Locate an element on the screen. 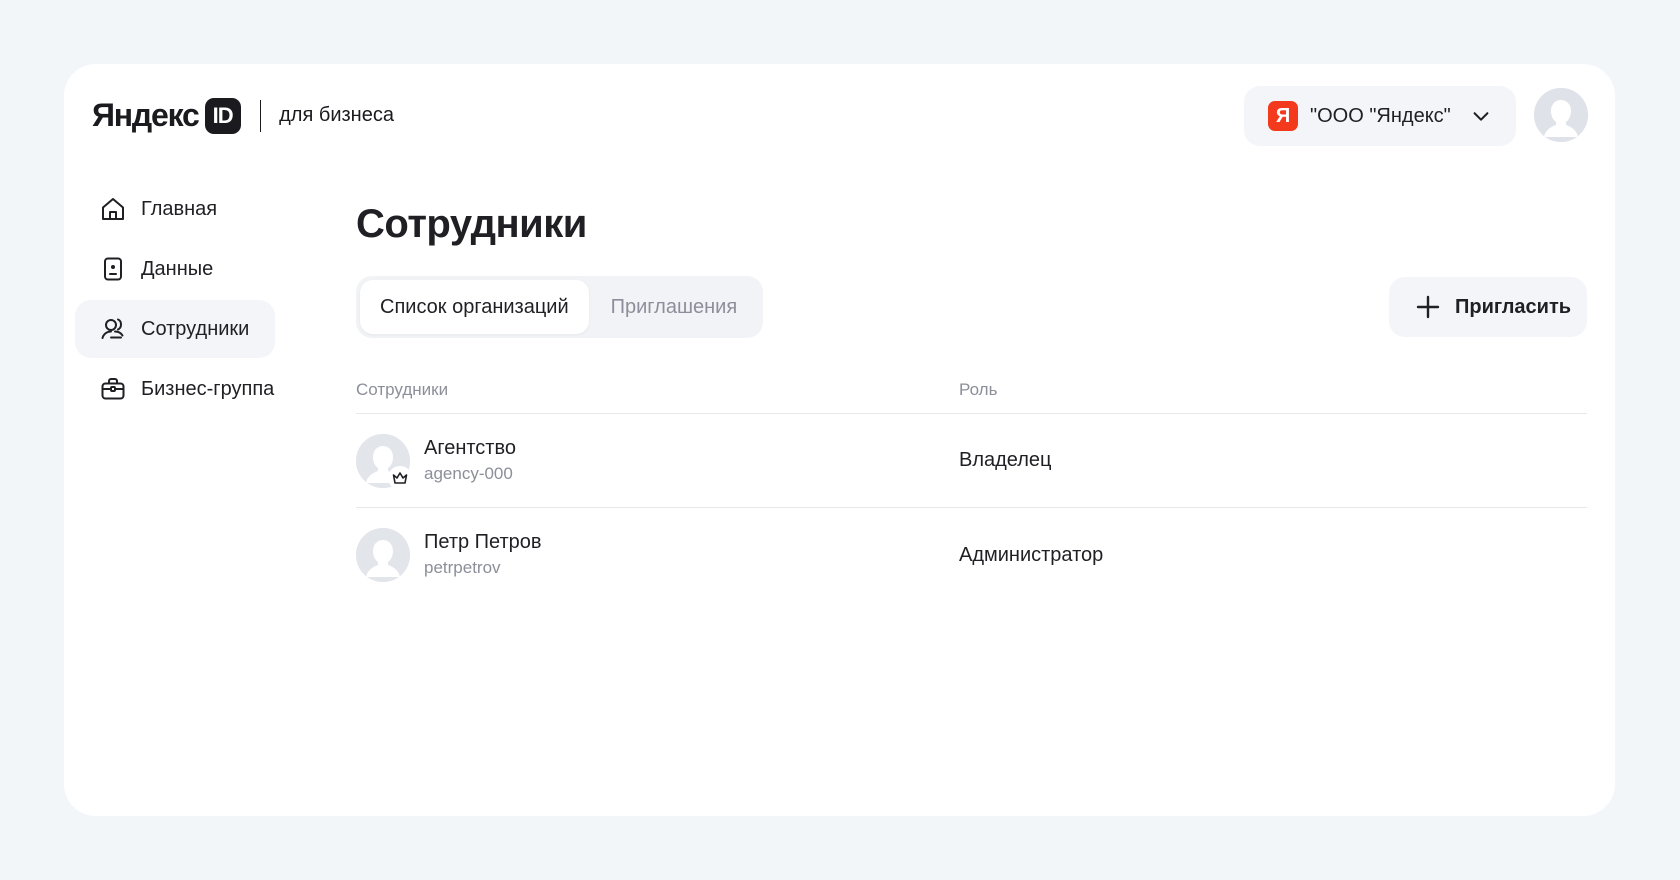  crown-icon is located at coordinates (400, 477).